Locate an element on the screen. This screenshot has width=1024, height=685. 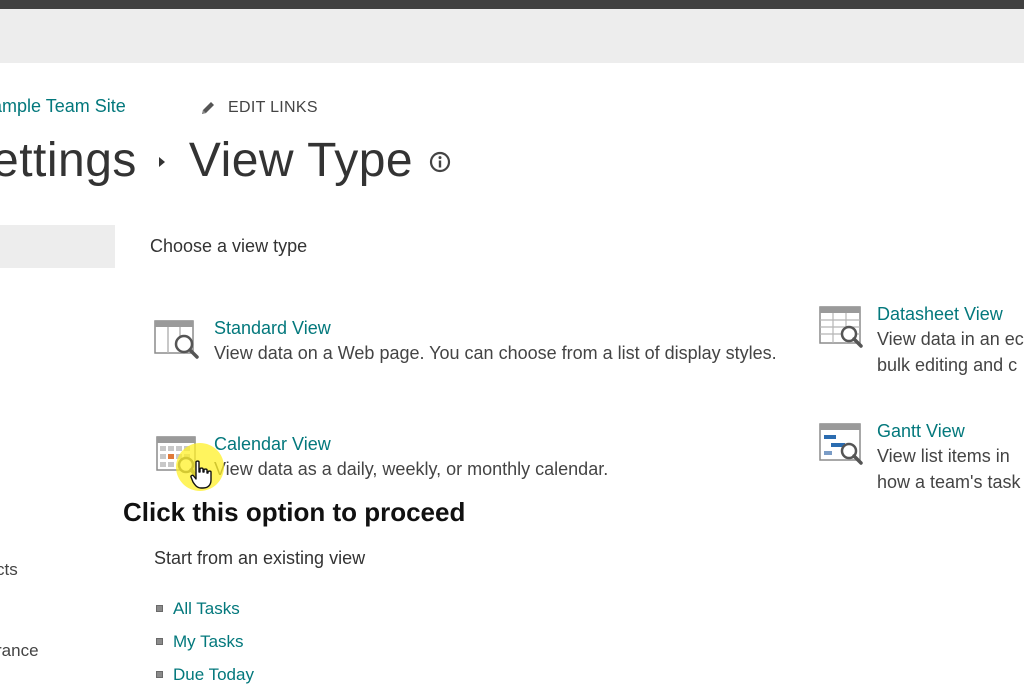
view-type-description: View list items in is located at coordinates (943, 456).